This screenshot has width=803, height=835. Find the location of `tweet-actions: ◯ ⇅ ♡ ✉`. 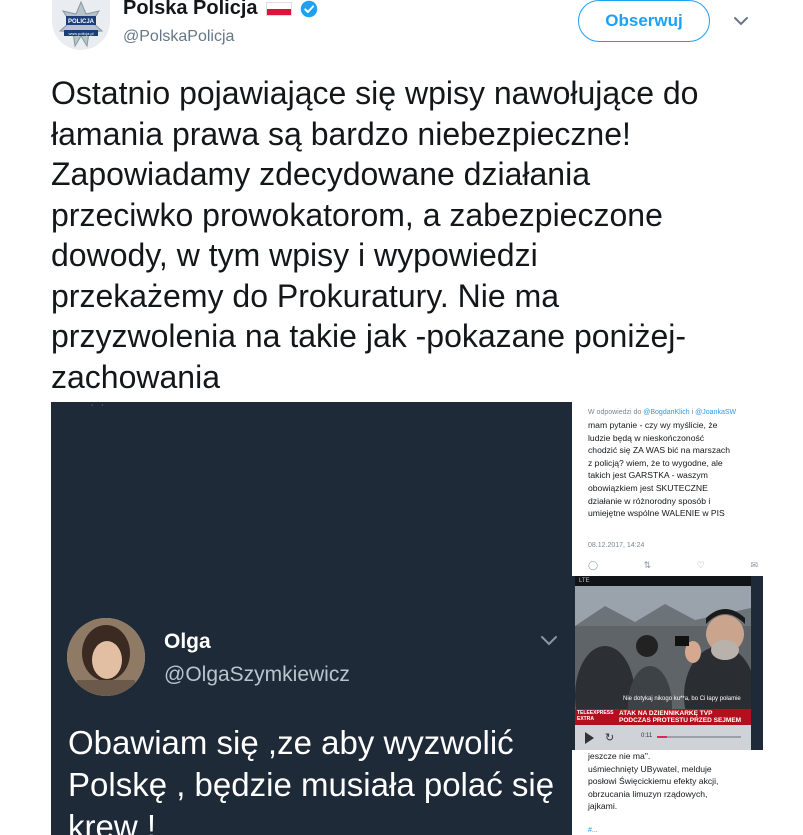

tweet-actions: ◯ ⇅ ♡ ✉ is located at coordinates (673, 565).